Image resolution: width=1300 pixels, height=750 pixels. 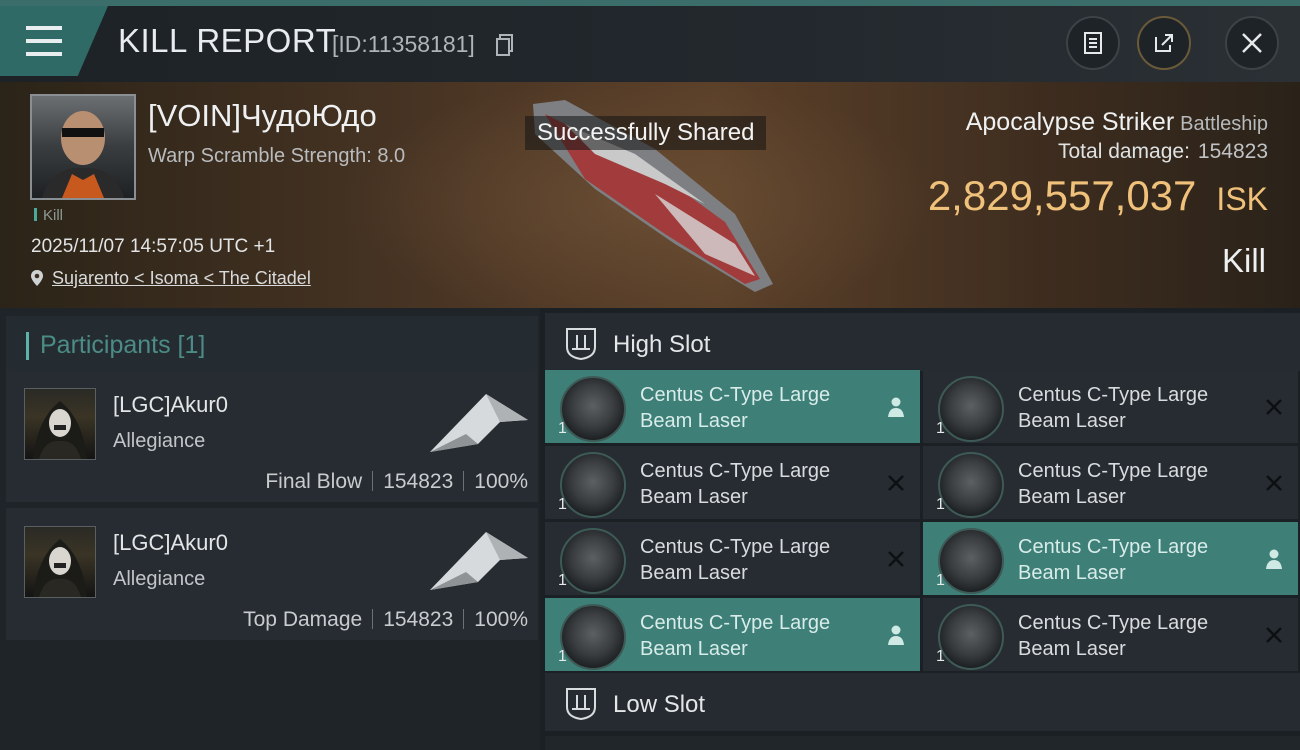 What do you see at coordinates (646, 133) in the screenshot?
I see `shared-toast: Successfully Shared` at bounding box center [646, 133].